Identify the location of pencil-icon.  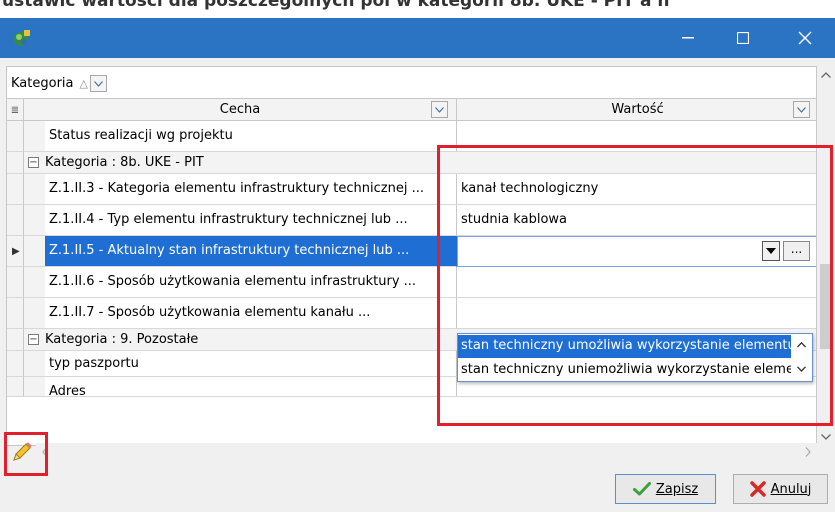
(22, 452).